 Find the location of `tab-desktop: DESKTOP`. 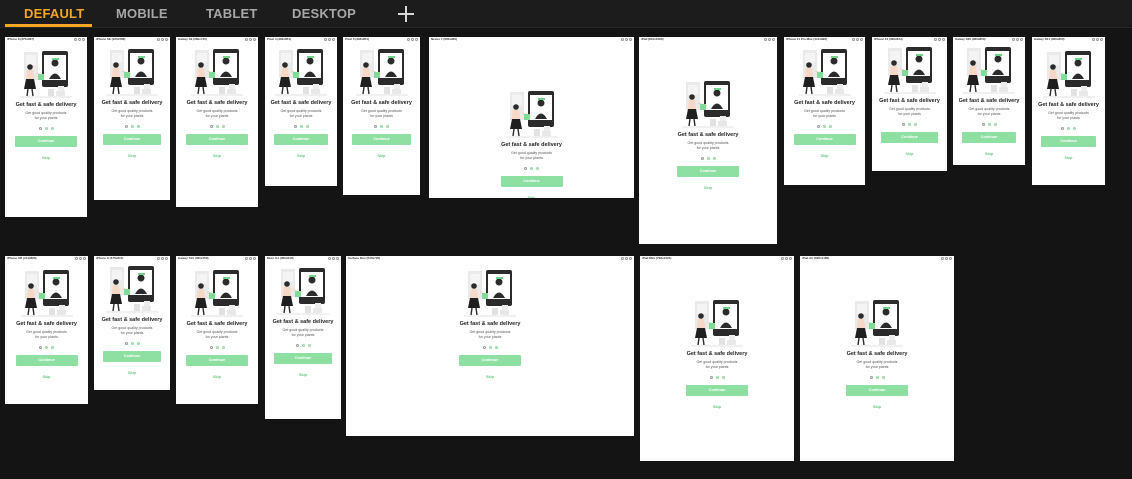

tab-desktop: DESKTOP is located at coordinates (324, 13).